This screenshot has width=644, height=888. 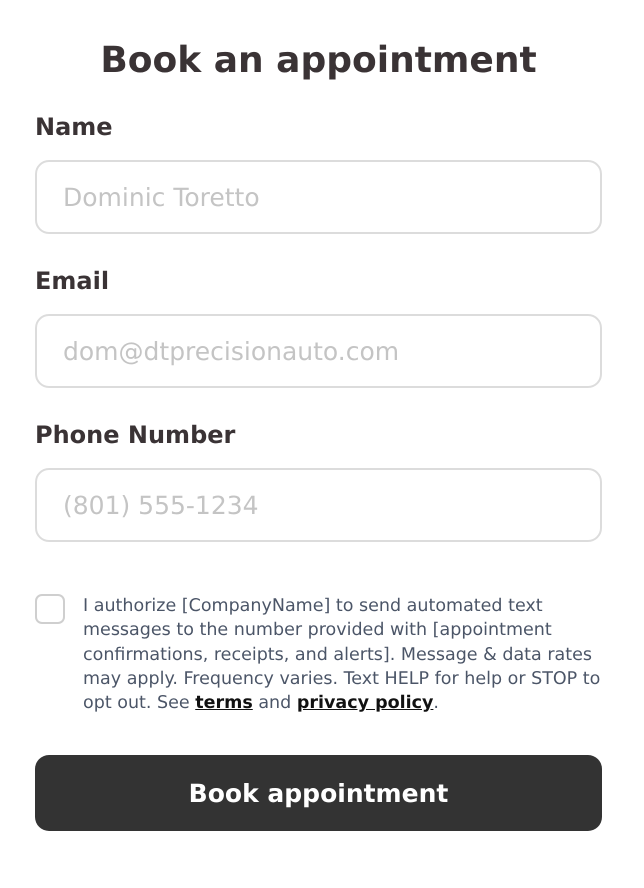 I want to click on privacy-policy-link: privacy policy, so click(x=365, y=703).